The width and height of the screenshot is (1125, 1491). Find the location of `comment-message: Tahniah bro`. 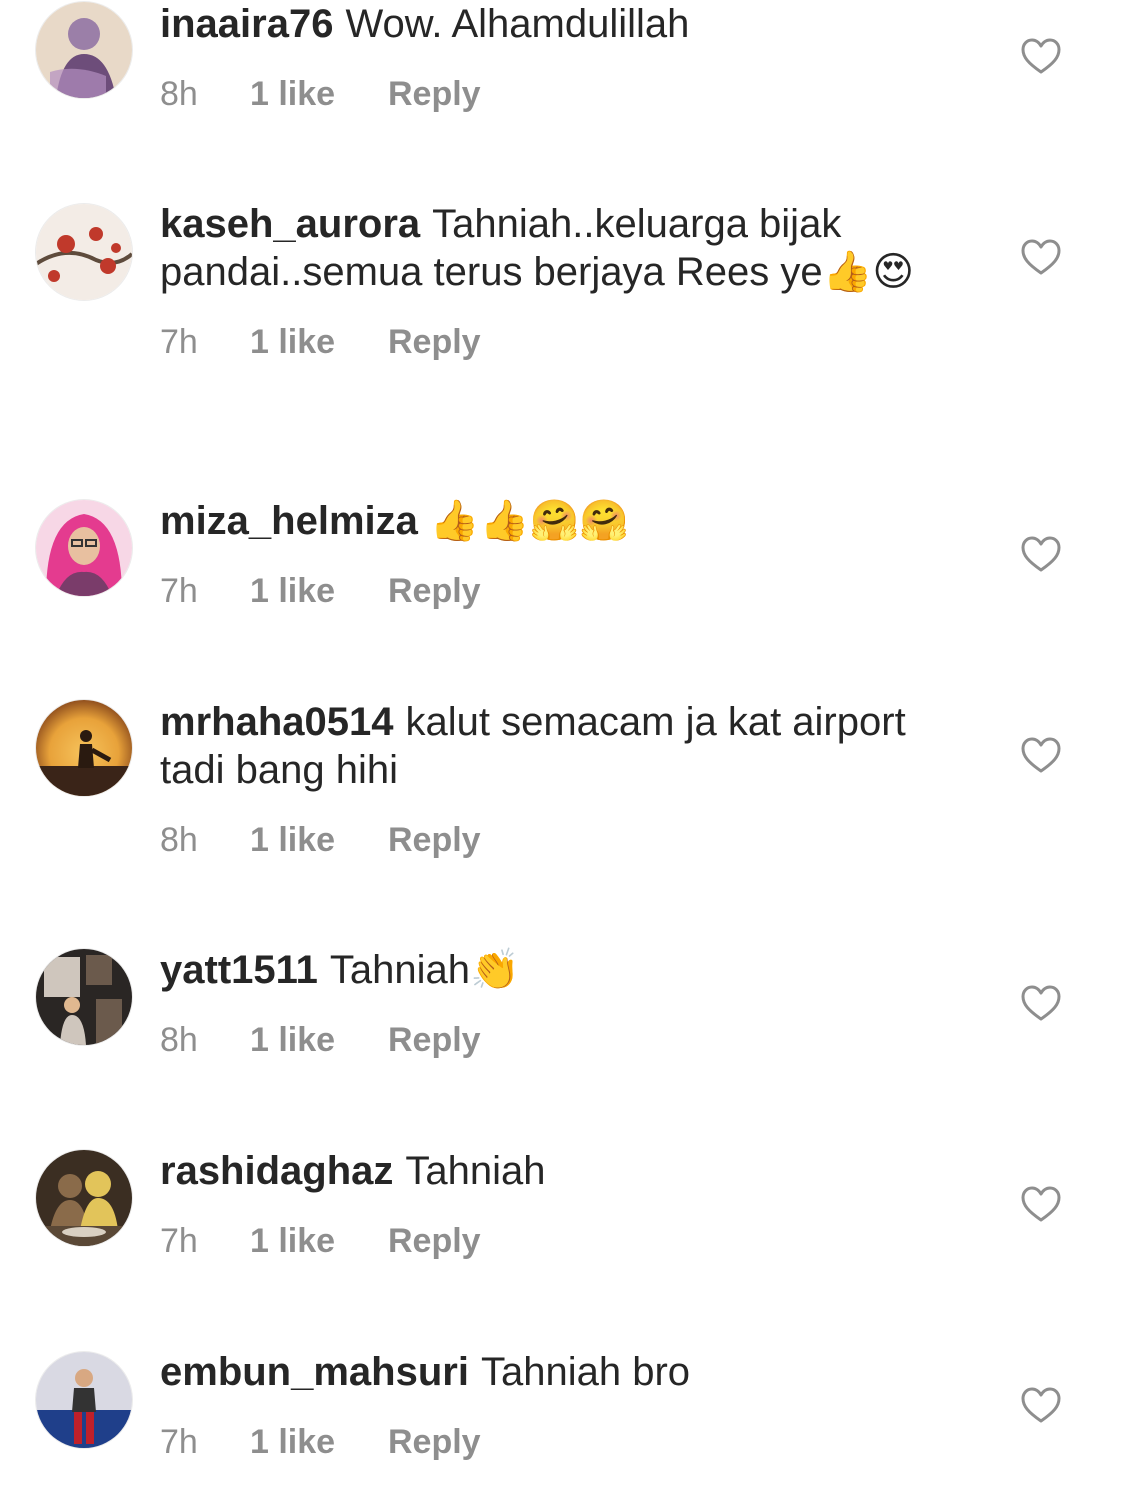

comment-message: Tahniah bro is located at coordinates (585, 1372).